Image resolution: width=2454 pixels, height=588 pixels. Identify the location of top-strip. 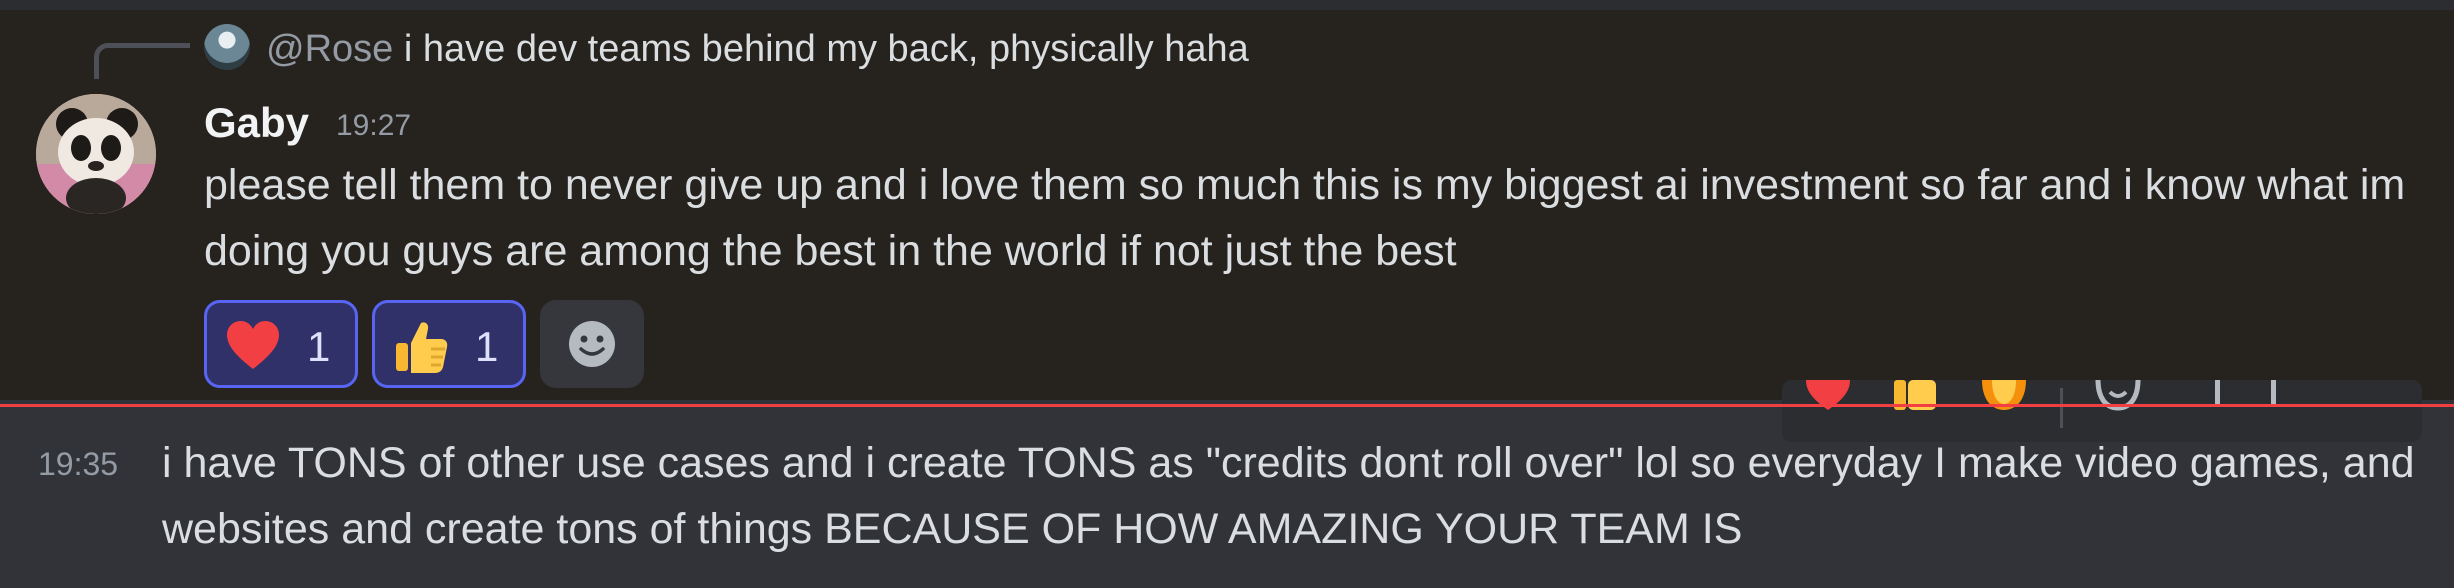
(1227, 5).